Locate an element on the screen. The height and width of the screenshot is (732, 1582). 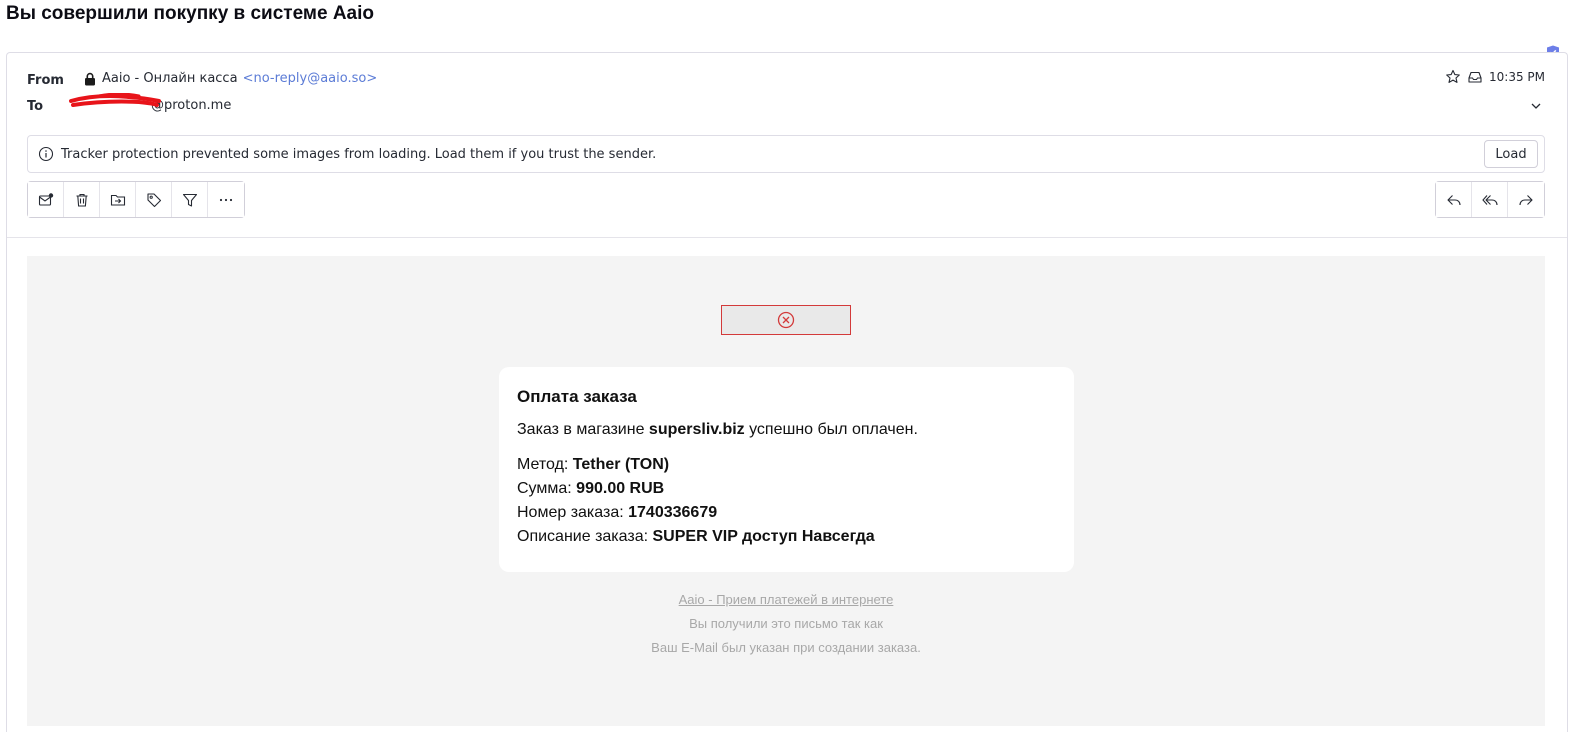
forward-button is located at coordinates (1526, 199).